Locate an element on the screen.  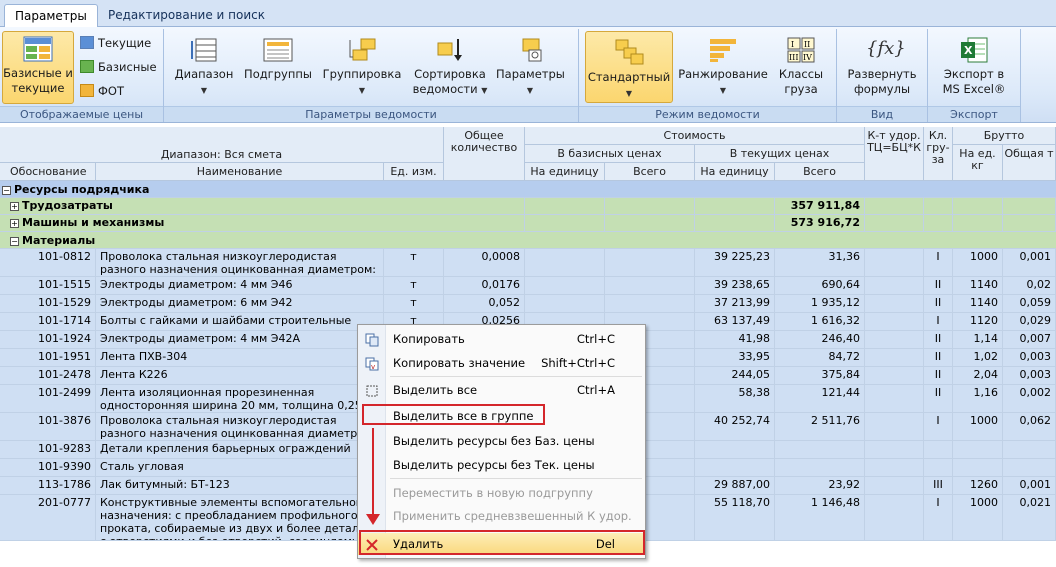
group-label: Трудозатраты is located at coordinates (67, 205).